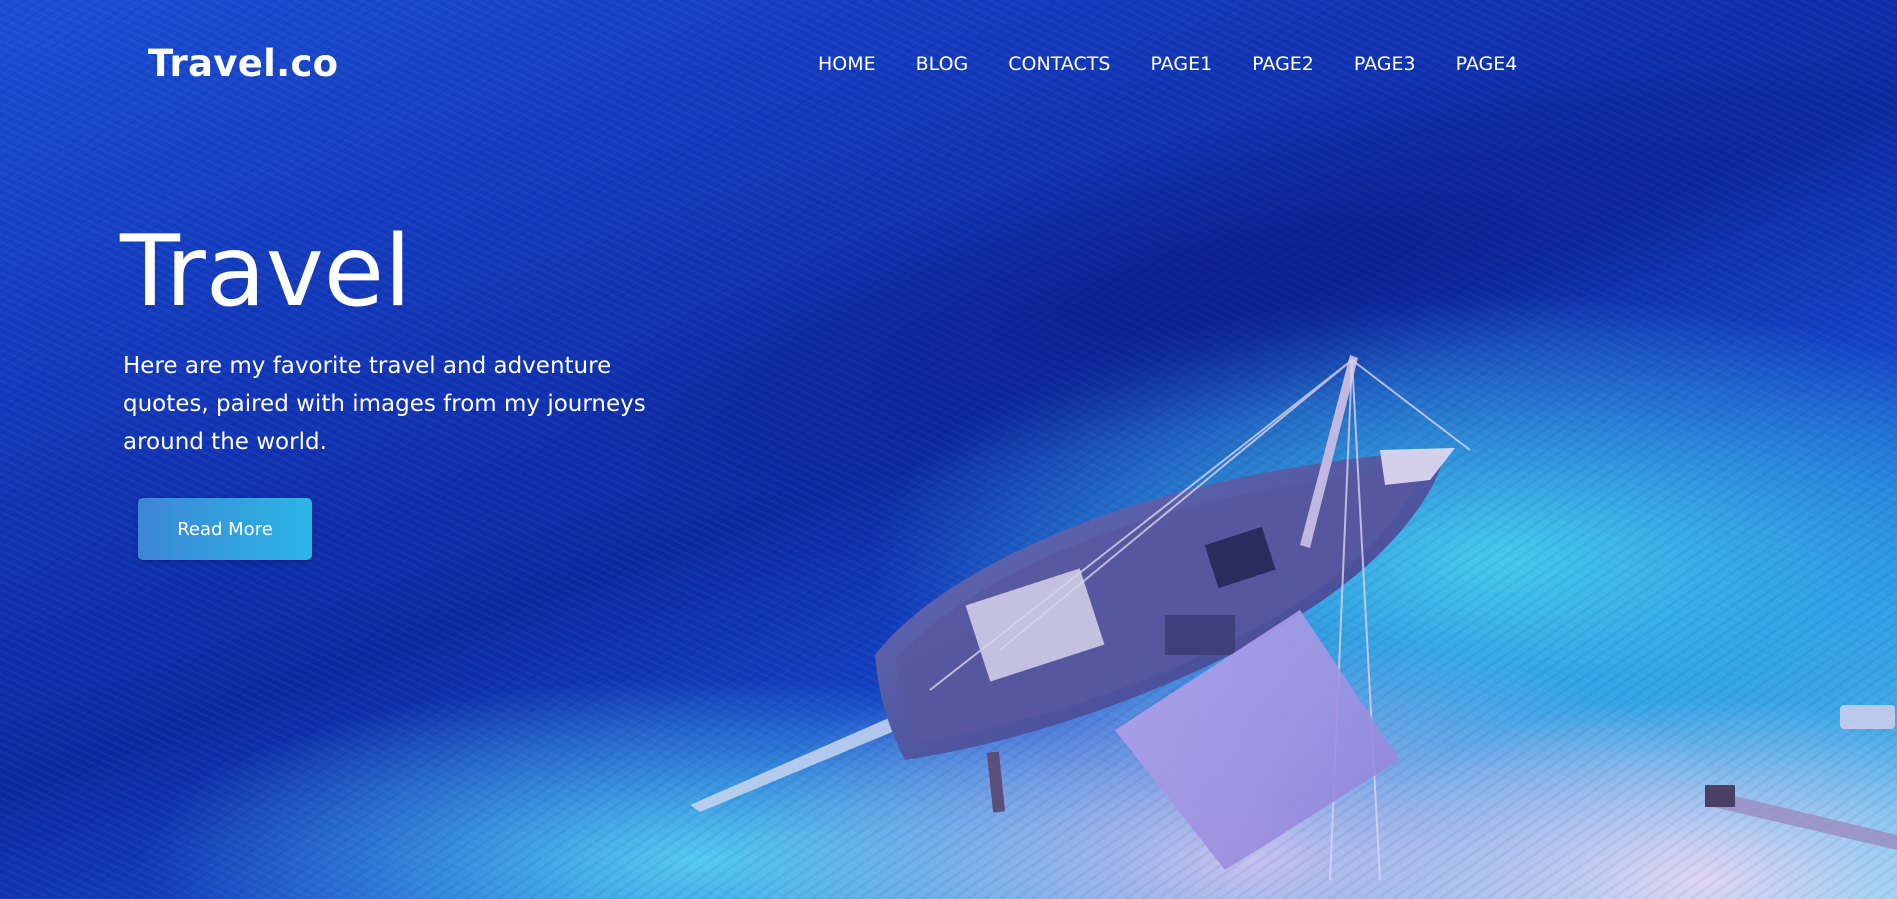 The width and height of the screenshot is (1897, 899). I want to click on nav-item-page4: PAGE4, so click(1487, 64).